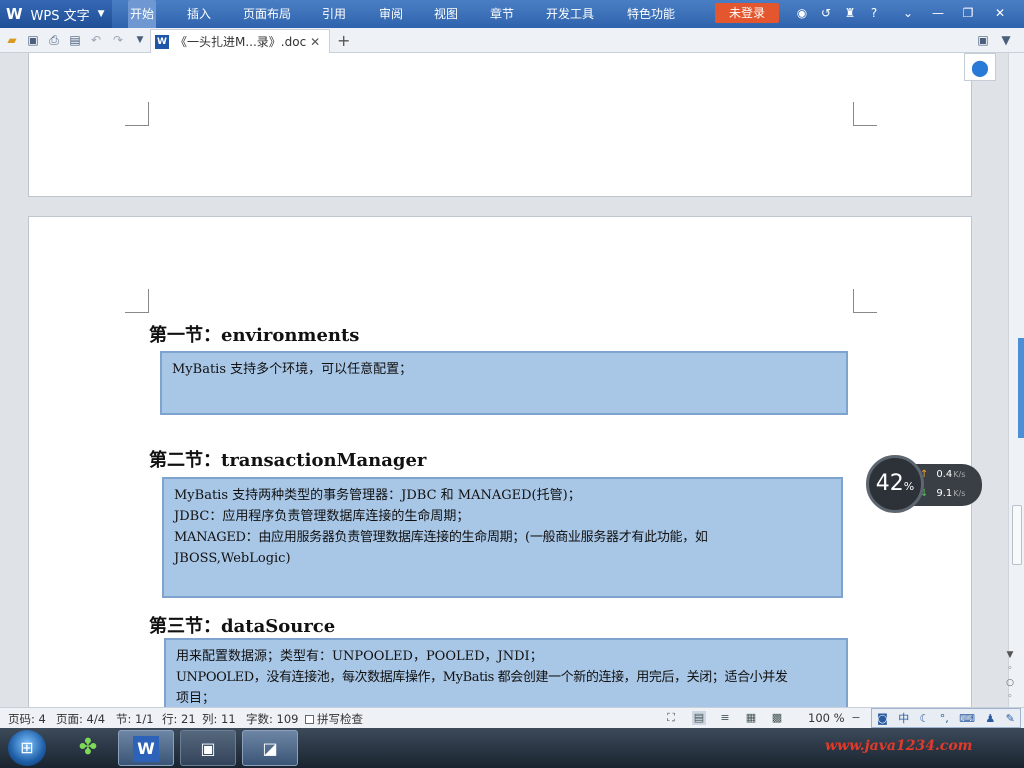 The image size is (1024, 768). Describe the element at coordinates (850, 13) in the screenshot. I see `shirt-icon: ♜` at that location.